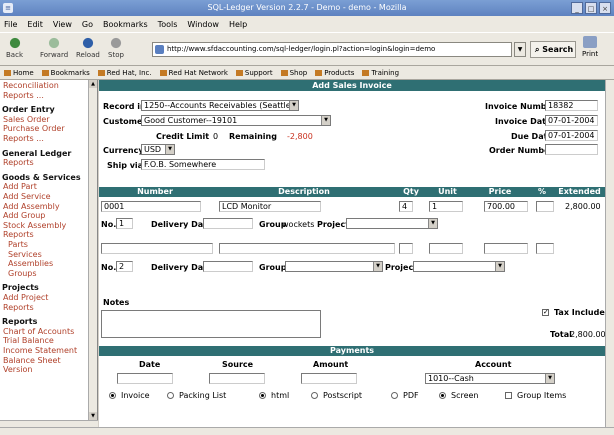 The width and height of the screenshot is (614, 435). What do you see at coordinates (545, 312) in the screenshot?
I see `tax-included-checkbox: ✓` at bounding box center [545, 312].